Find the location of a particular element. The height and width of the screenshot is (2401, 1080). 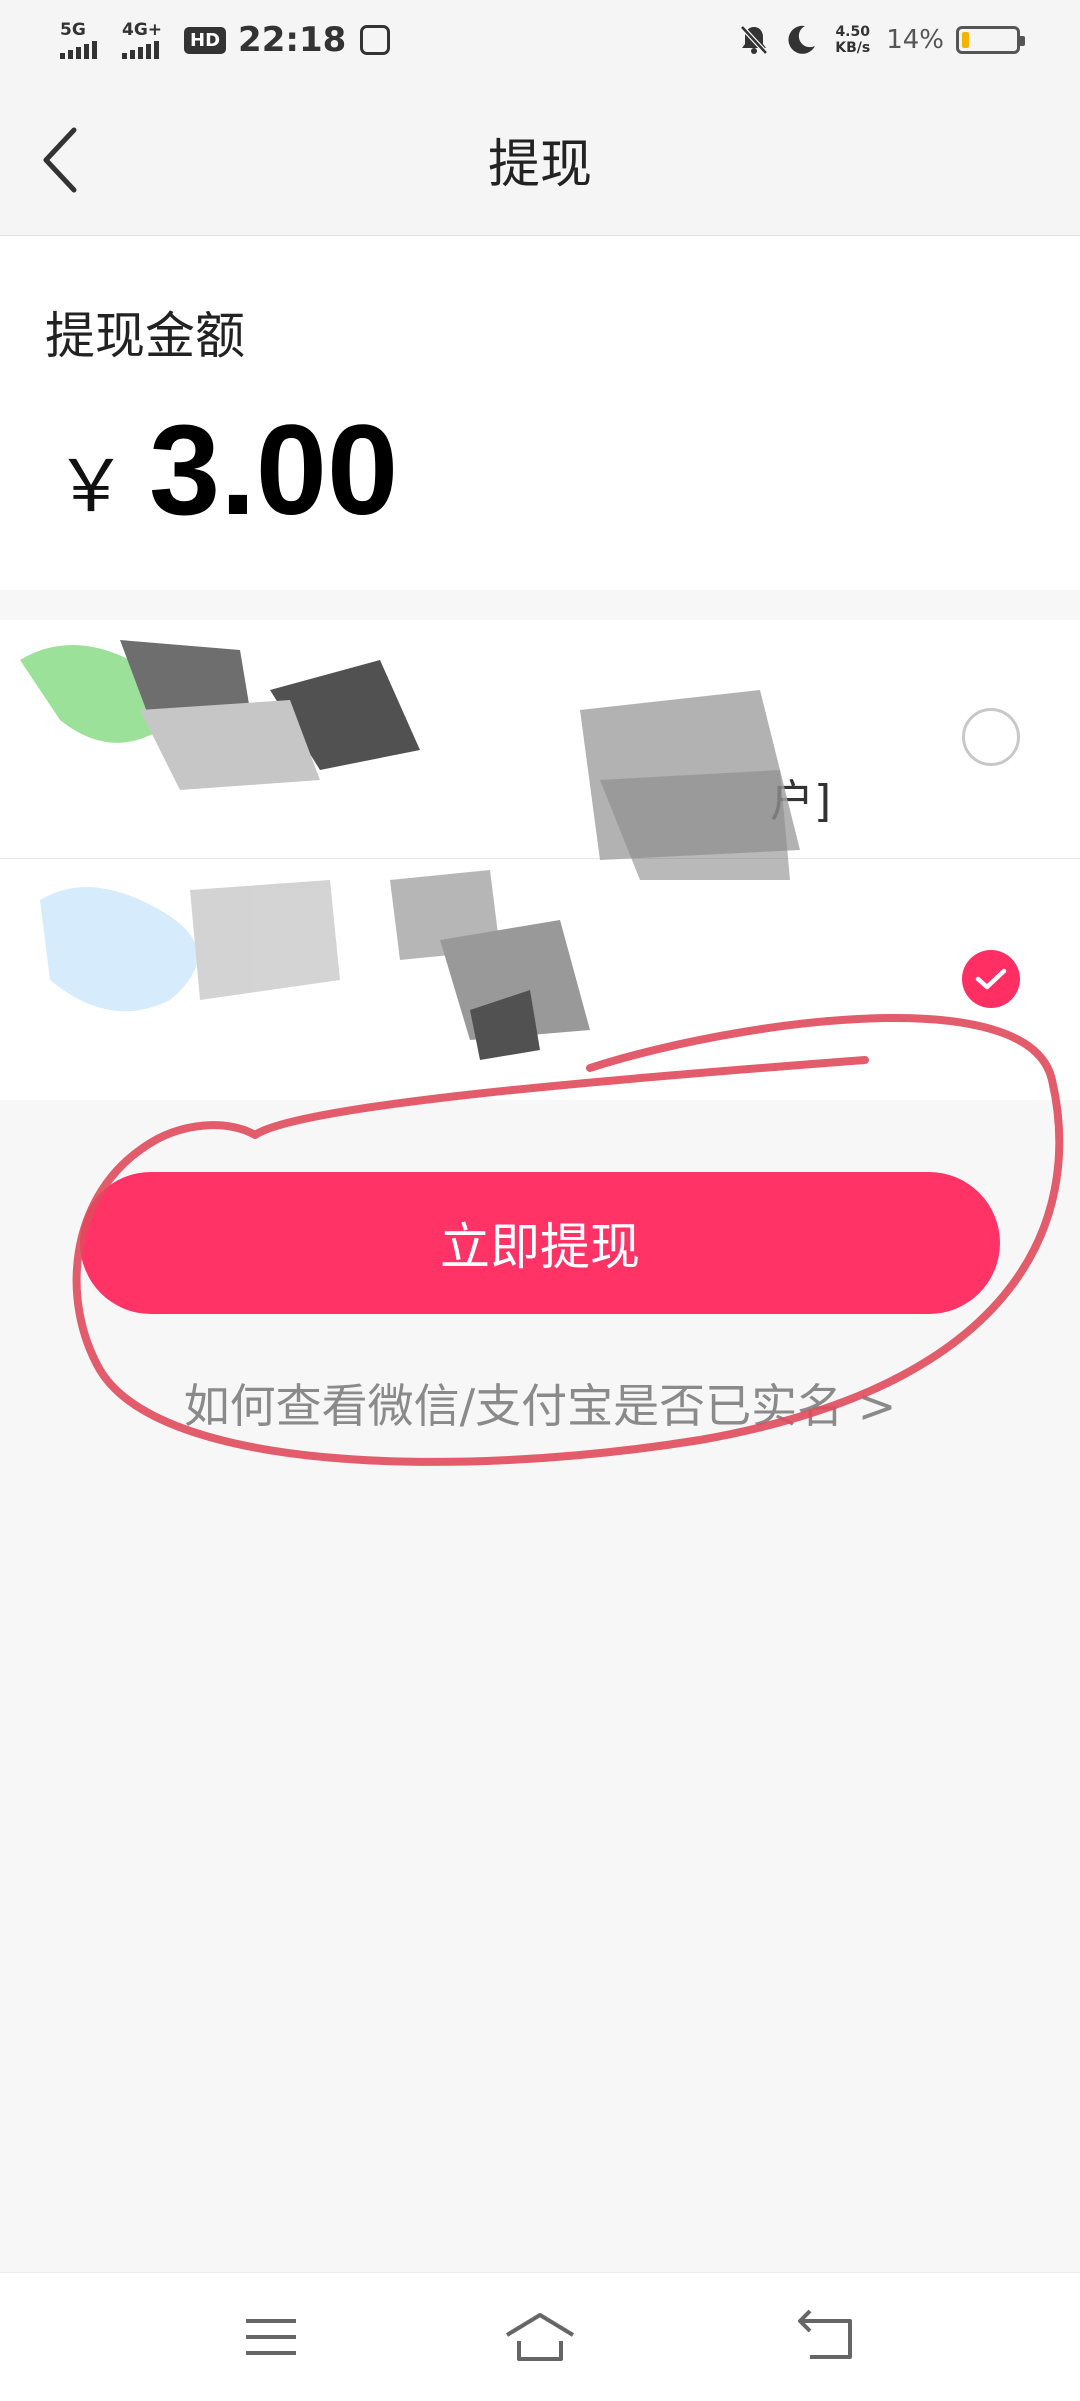

realname-help-link: 如何查看微信/支付宝是否已实名 > is located at coordinates (540, 1403).